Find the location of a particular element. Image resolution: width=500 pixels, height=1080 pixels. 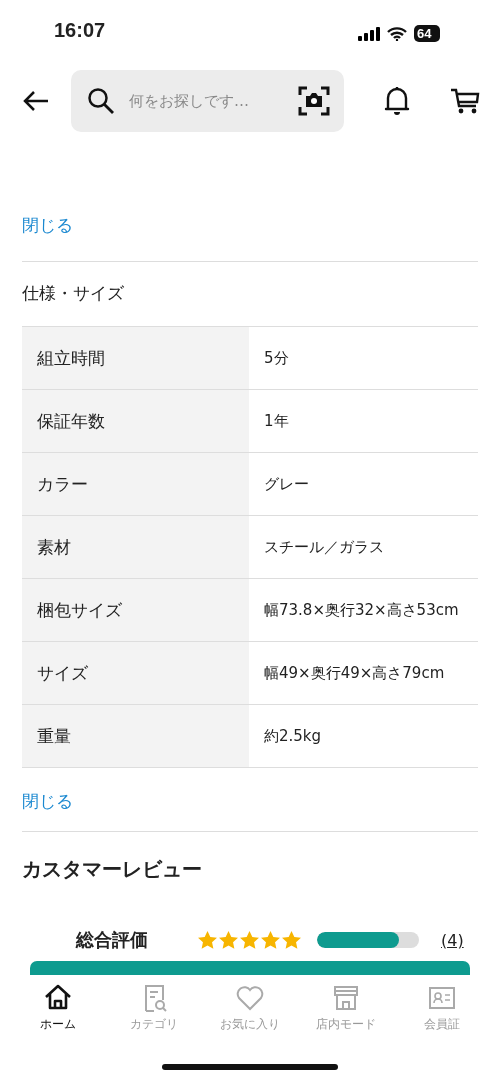

spec-value: 約2.5kg is located at coordinates (363, 736).